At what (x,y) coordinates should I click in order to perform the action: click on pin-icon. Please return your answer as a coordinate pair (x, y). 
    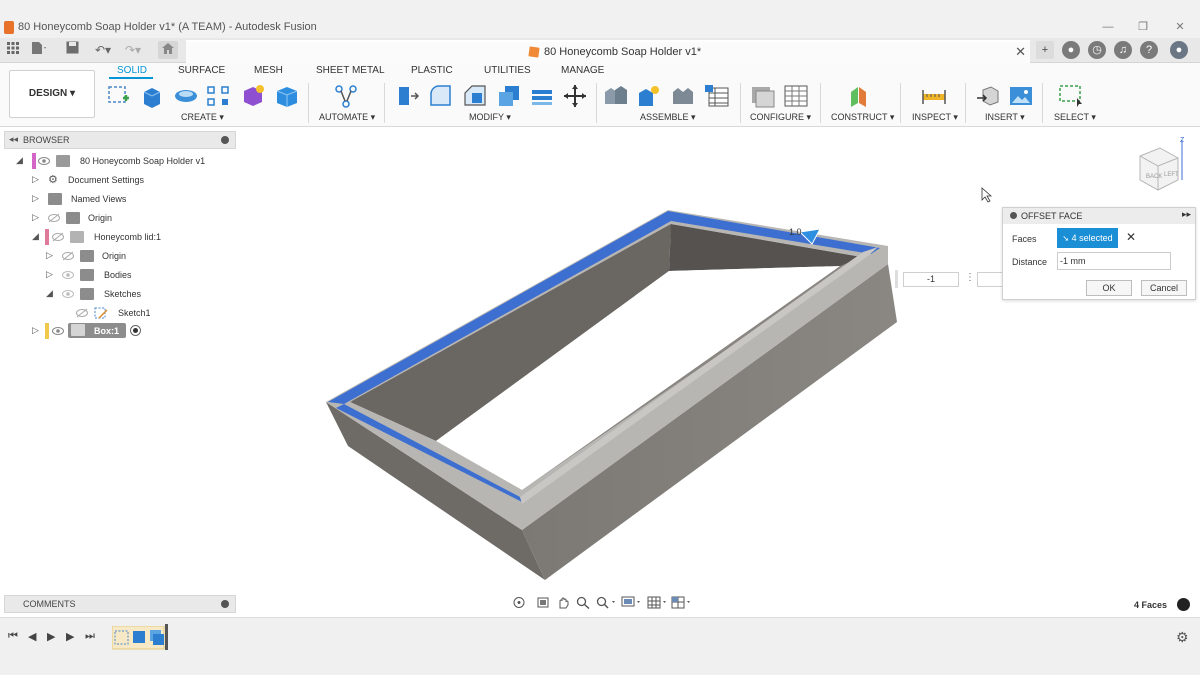
    Looking at the image, I should click on (225, 140).